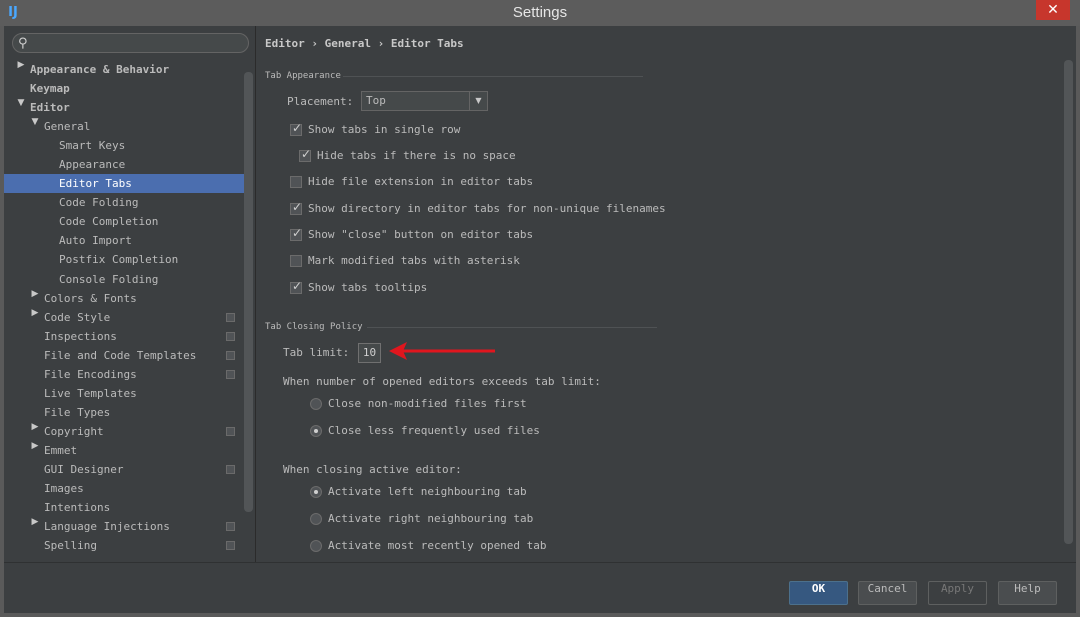  What do you see at coordinates (50, 108) in the screenshot?
I see `sidebar-item-label: Editor` at bounding box center [50, 108].